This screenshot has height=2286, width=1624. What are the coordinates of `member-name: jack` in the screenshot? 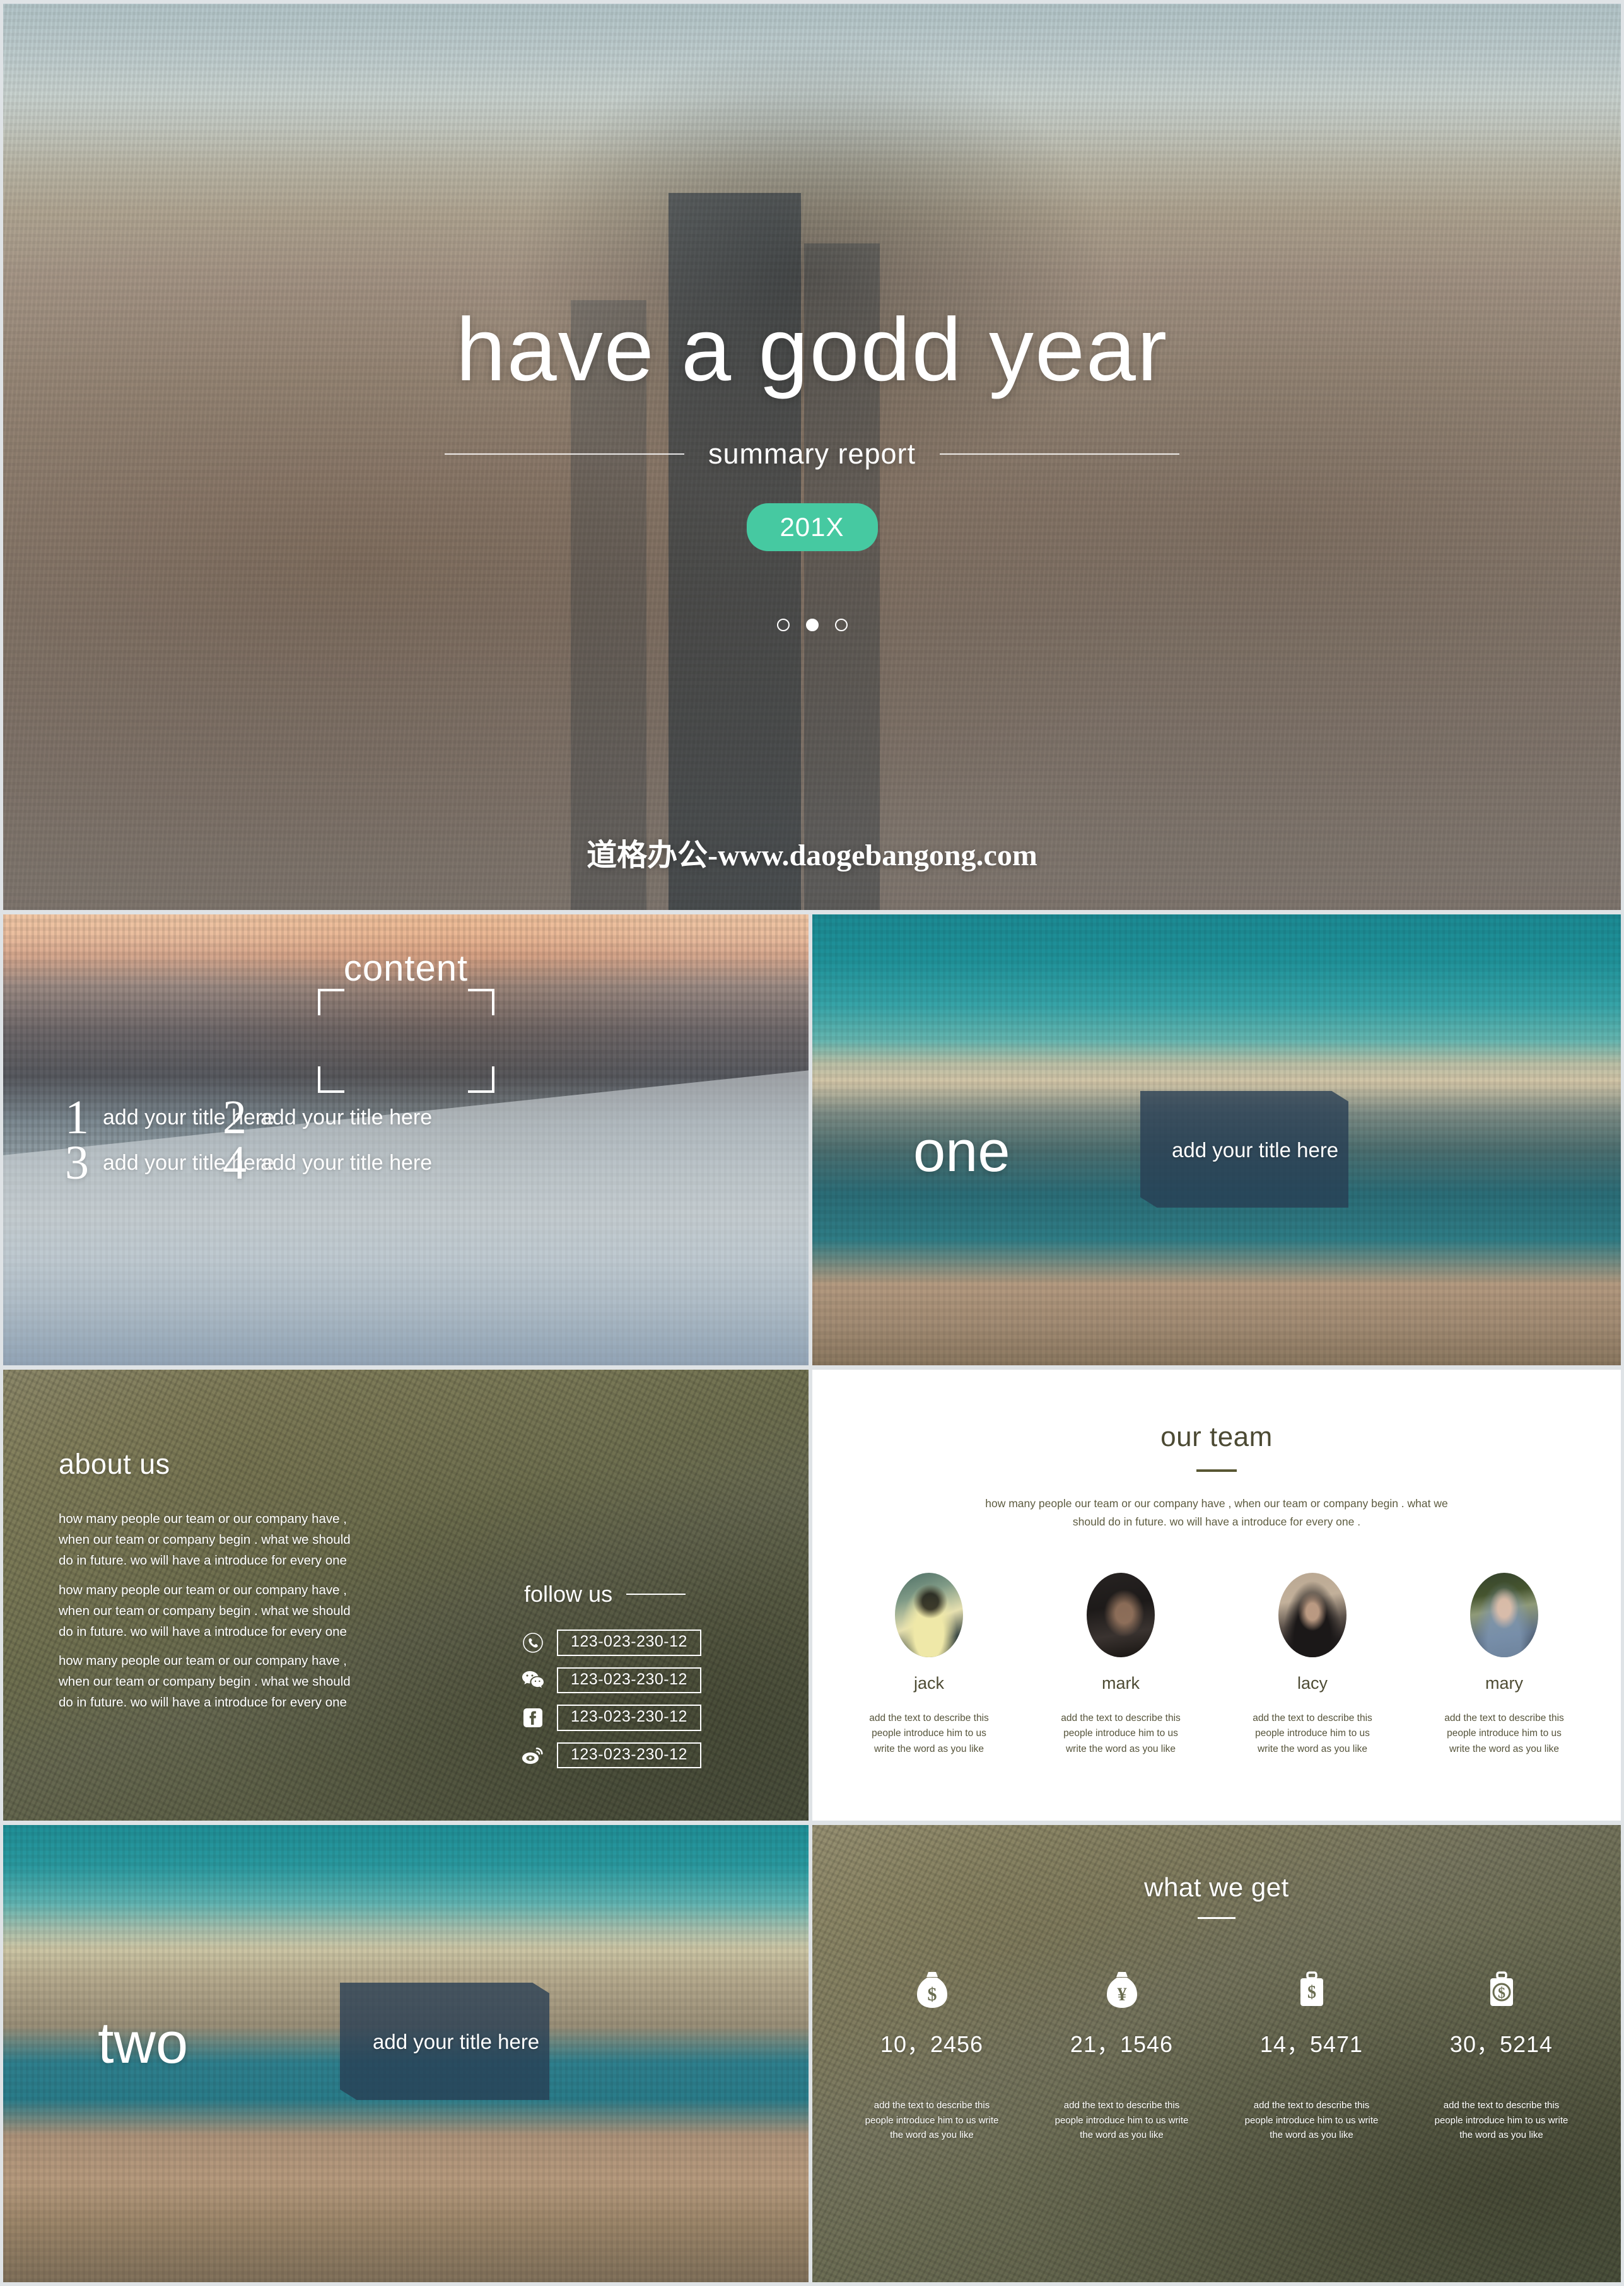 It's located at (929, 1683).